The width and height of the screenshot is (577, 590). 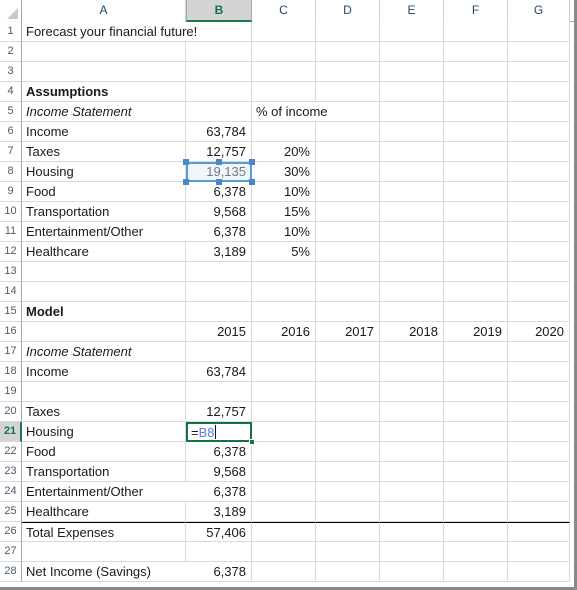 What do you see at coordinates (284, 192) in the screenshot?
I see `cell-C9: 10%` at bounding box center [284, 192].